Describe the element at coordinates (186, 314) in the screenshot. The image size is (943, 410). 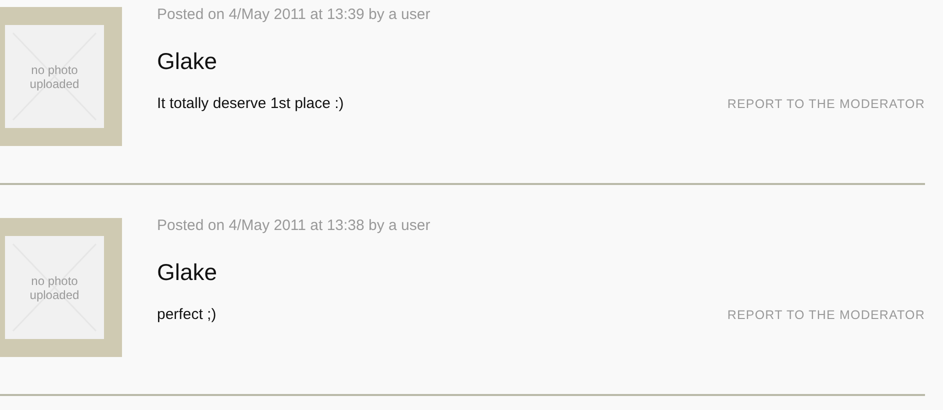
I see `comment-text: perfect ;)` at that location.